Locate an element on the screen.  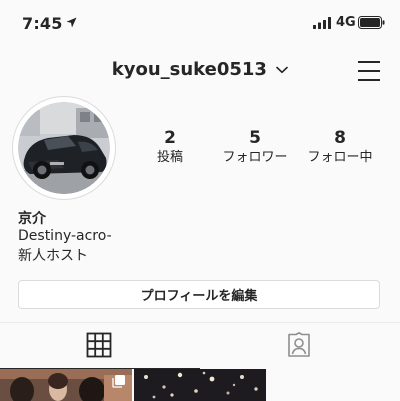
post-grid is located at coordinates (200, 384).